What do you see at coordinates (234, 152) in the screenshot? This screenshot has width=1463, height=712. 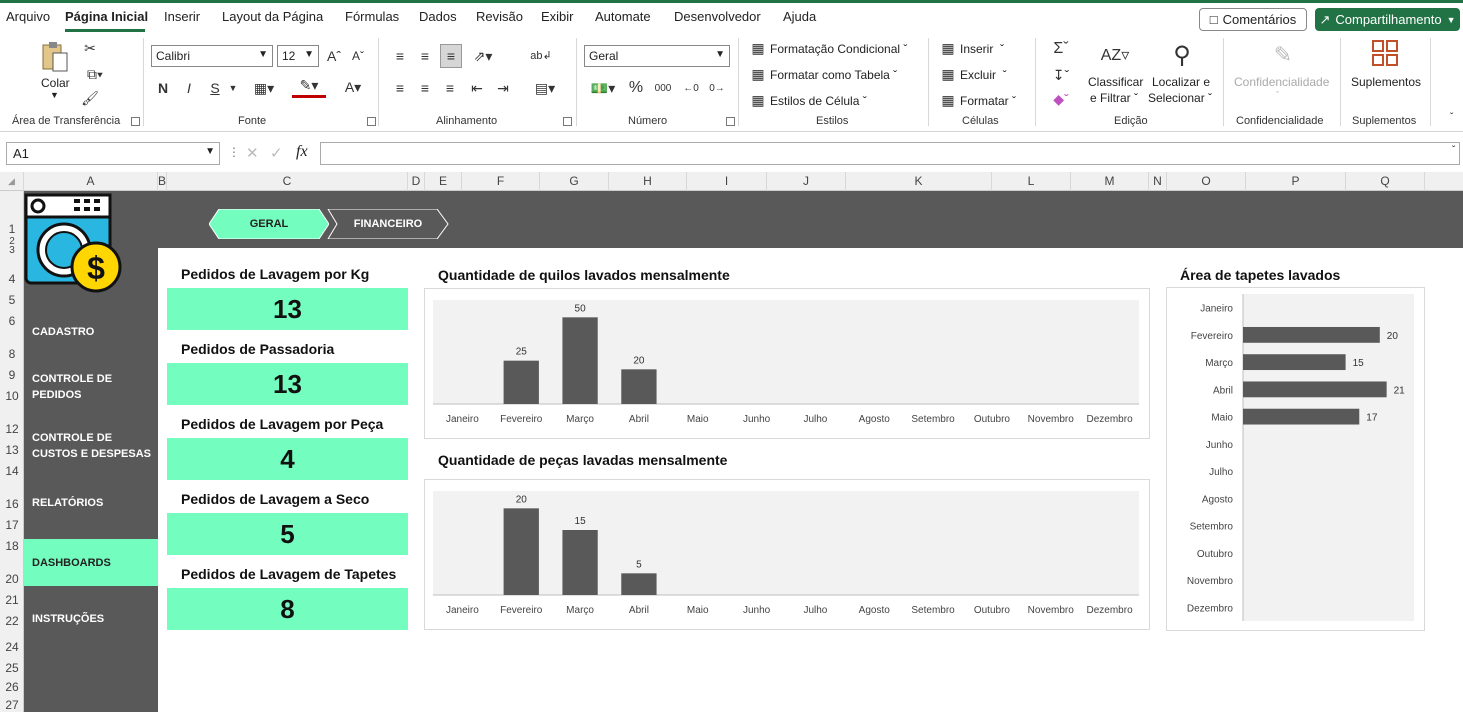 I see `more-icon: ⋮` at bounding box center [234, 152].